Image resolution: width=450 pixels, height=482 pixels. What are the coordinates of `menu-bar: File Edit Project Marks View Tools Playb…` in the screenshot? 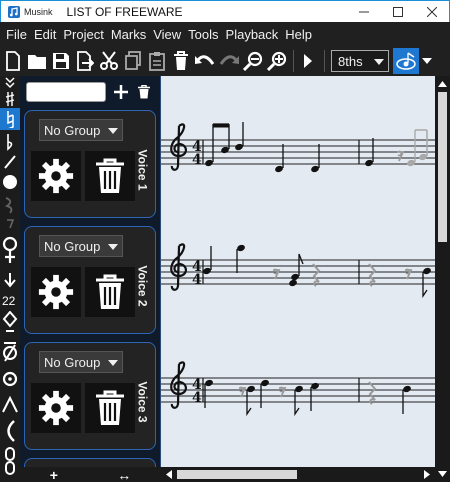 It's located at (225, 34).